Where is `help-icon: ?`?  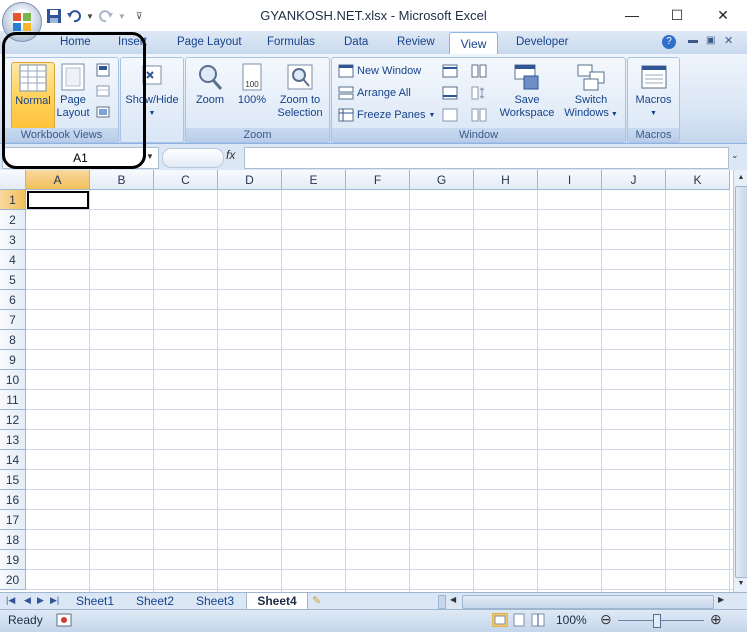
help-icon: ? is located at coordinates (669, 42).